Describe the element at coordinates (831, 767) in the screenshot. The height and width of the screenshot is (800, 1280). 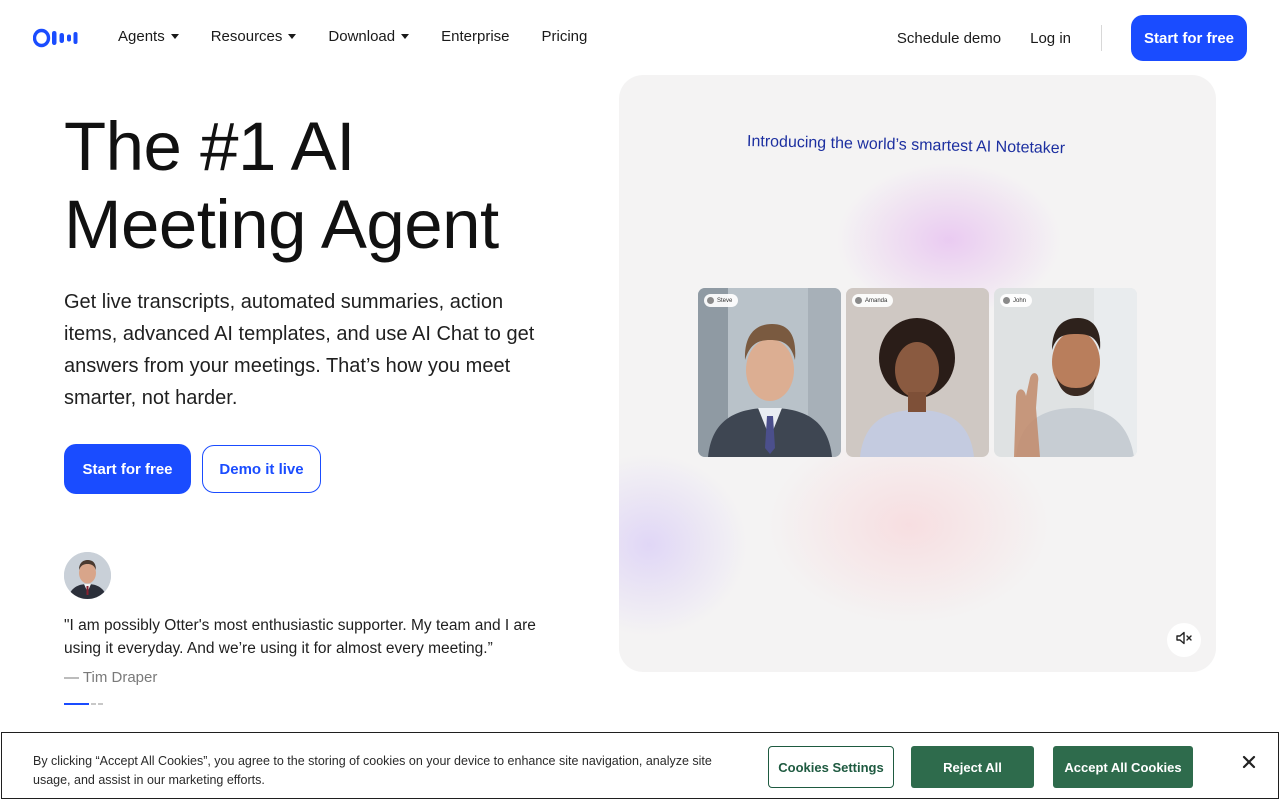
I see `cookies-settings-button: Cookies Settings` at that location.